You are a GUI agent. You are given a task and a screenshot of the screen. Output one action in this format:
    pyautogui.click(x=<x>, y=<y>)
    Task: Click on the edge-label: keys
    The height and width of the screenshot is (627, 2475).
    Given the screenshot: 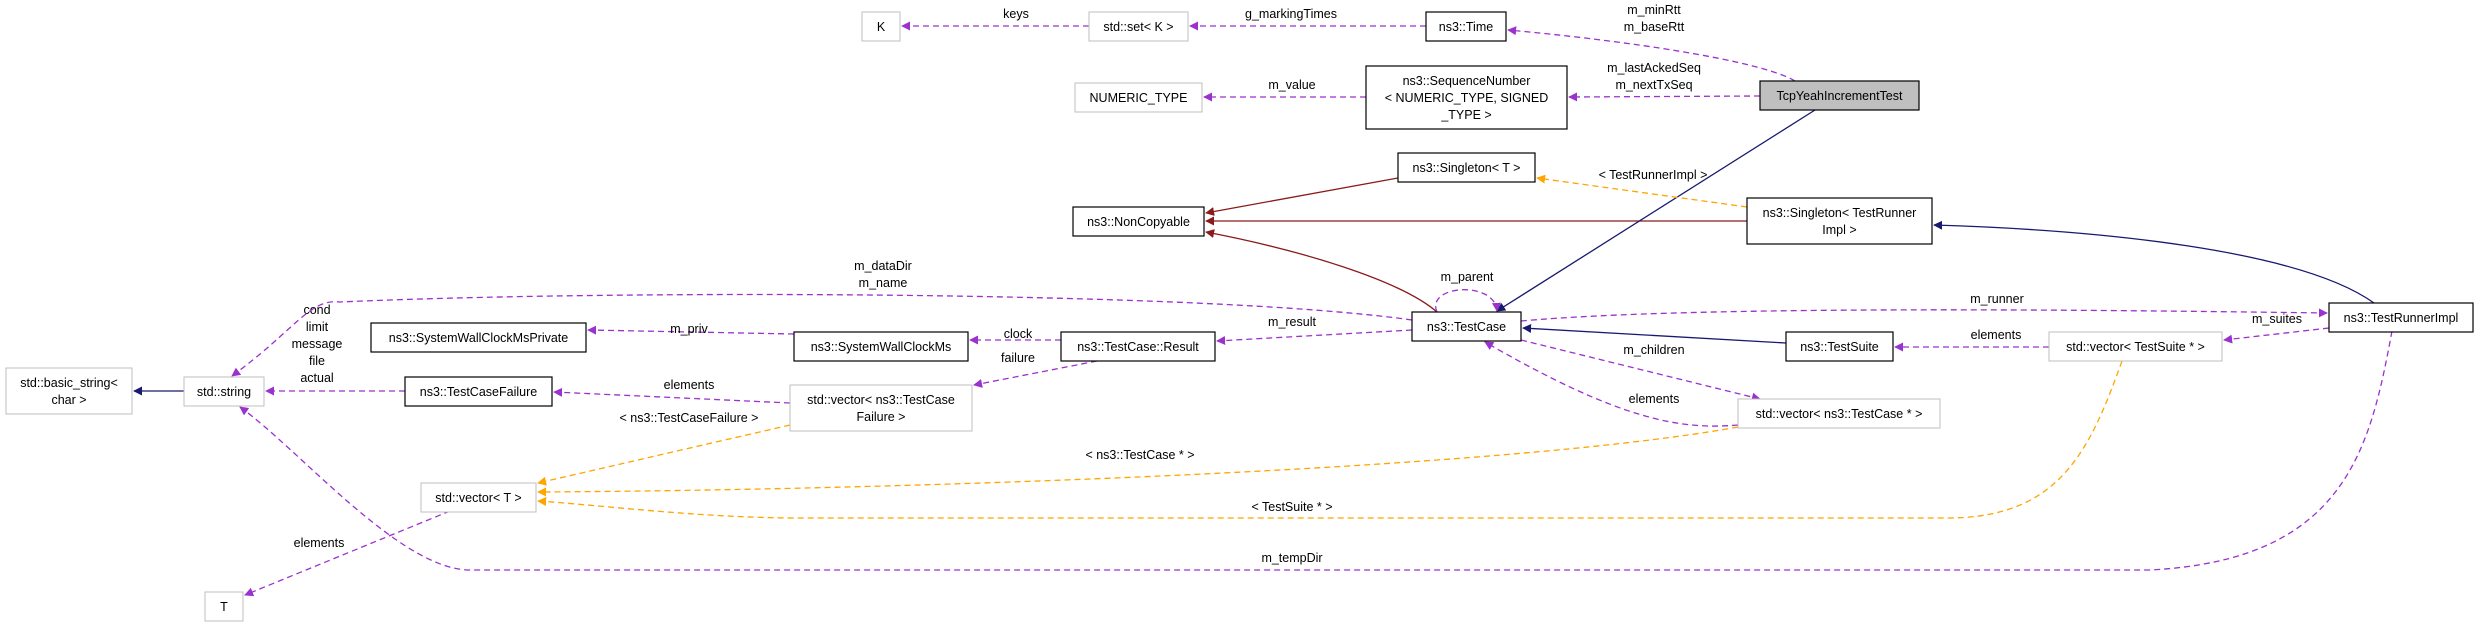 What is the action you would take?
    pyautogui.click(x=1016, y=14)
    